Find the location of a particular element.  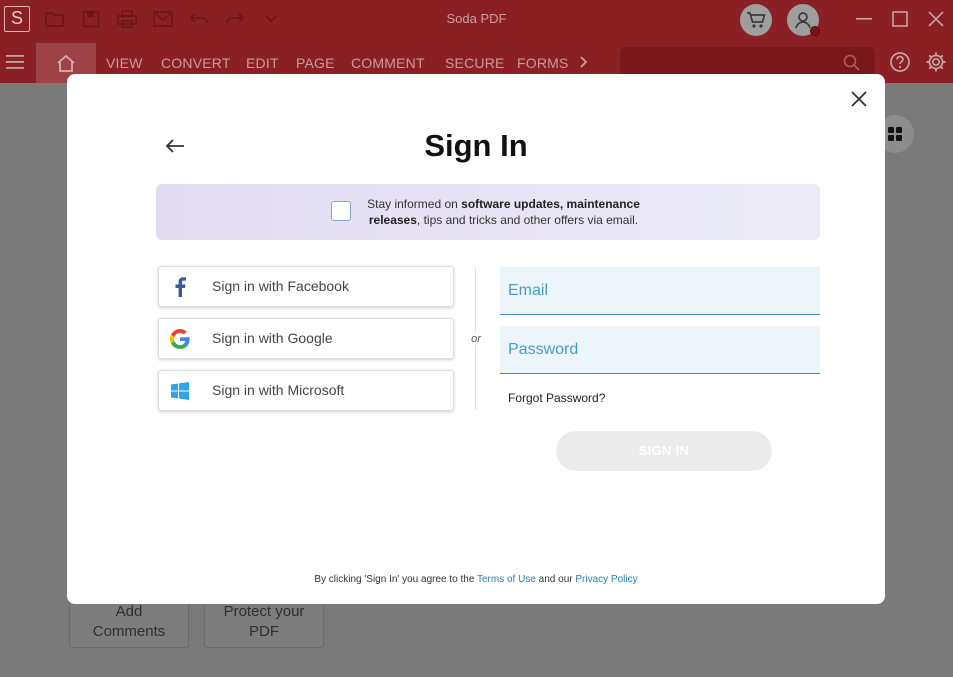

forgot-password-link: Forgot Password? is located at coordinates (556, 398).